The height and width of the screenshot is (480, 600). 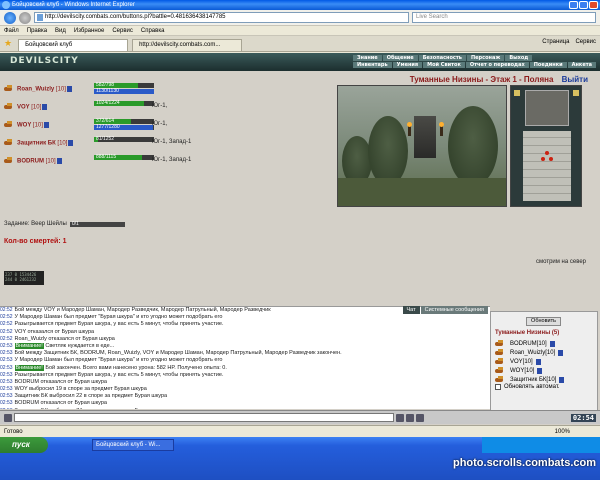 What do you see at coordinates (153, 30) in the screenshot?
I see `menu-item: Справка` at bounding box center [153, 30].